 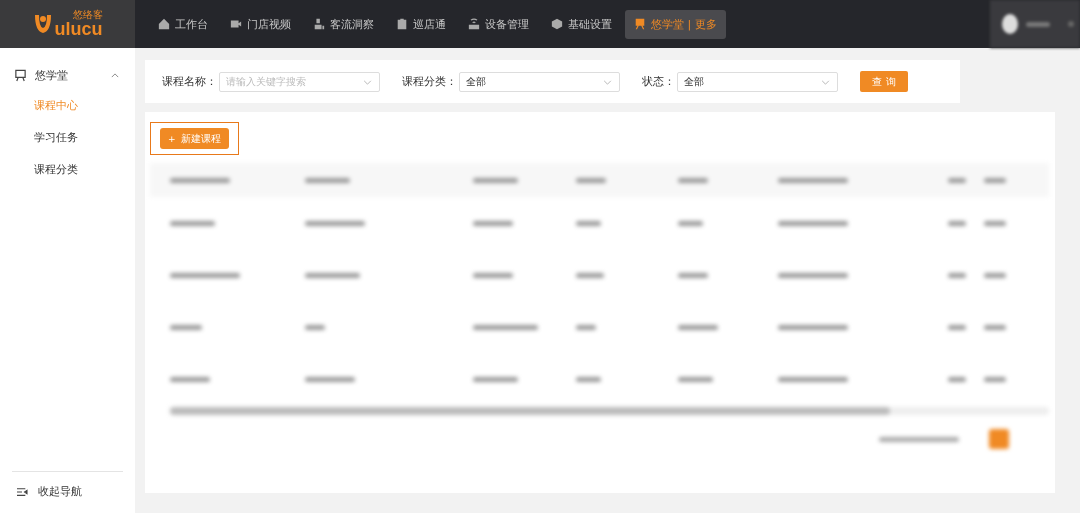 I want to click on home-icon, so click(x=164, y=24).